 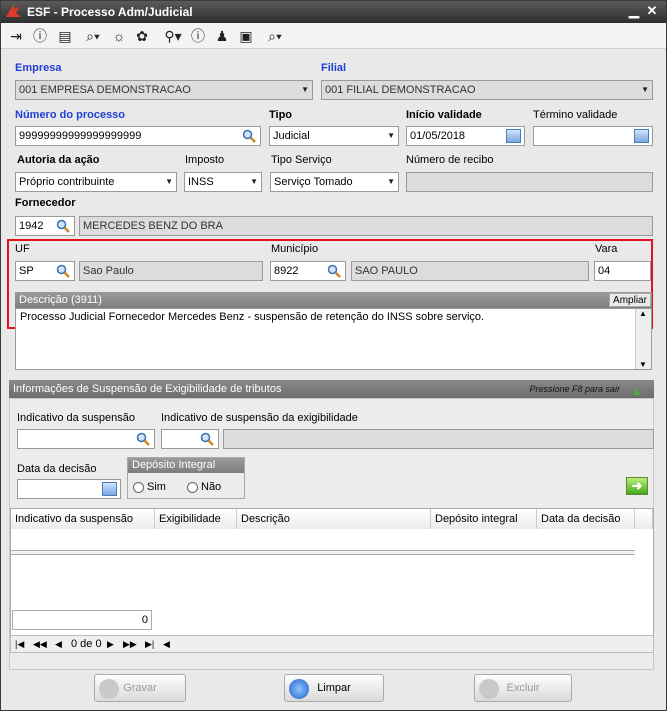 I want to click on exit-icon: ⇥, so click(x=16, y=36).